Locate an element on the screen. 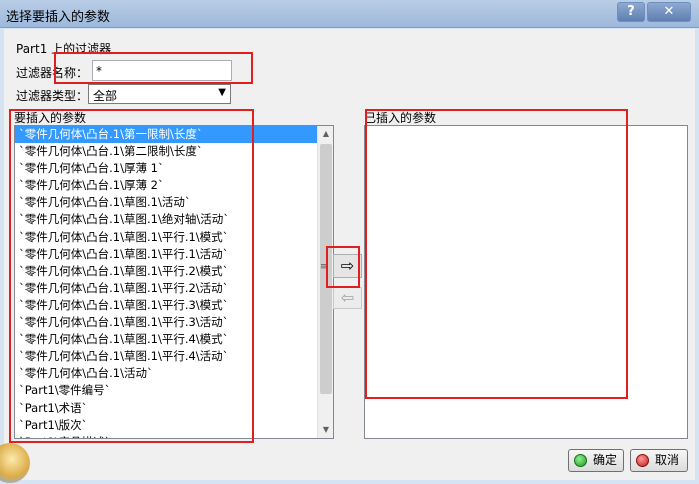 The image size is (699, 484). to-insert-label: 要插入的参数 is located at coordinates (50, 118).